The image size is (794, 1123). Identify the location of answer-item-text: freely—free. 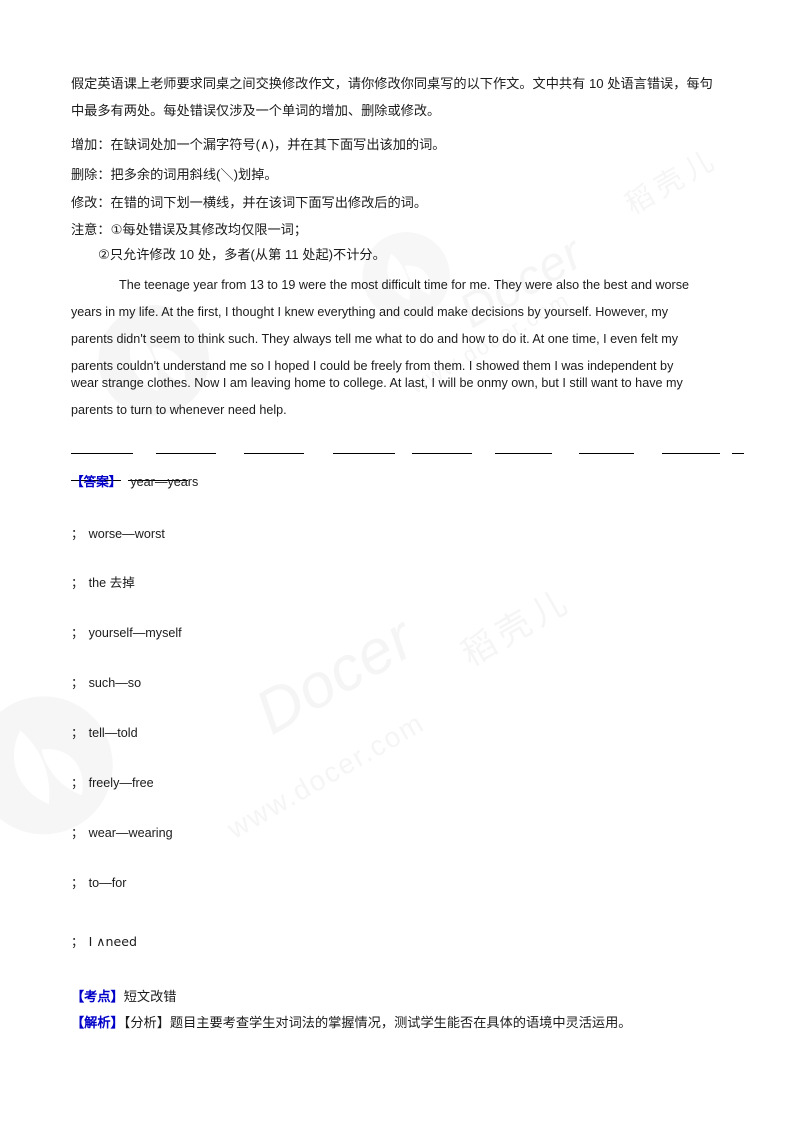
(121, 783).